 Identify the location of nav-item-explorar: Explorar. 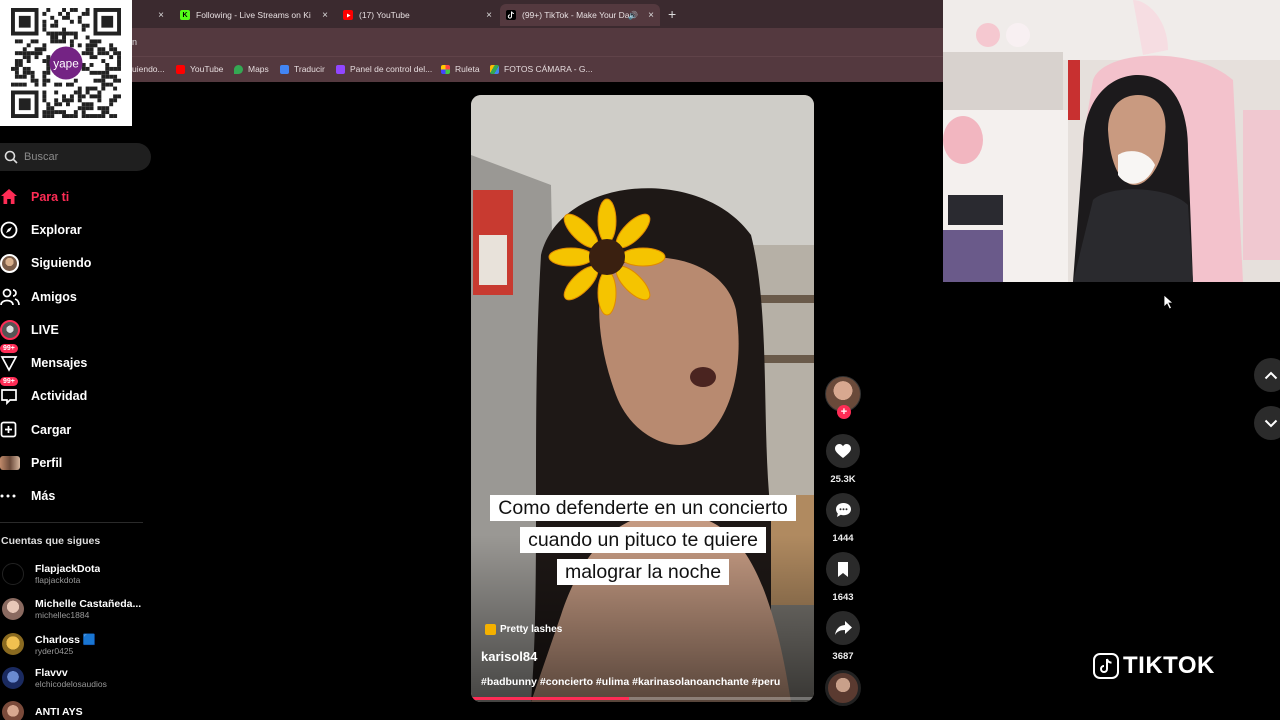
(80, 229).